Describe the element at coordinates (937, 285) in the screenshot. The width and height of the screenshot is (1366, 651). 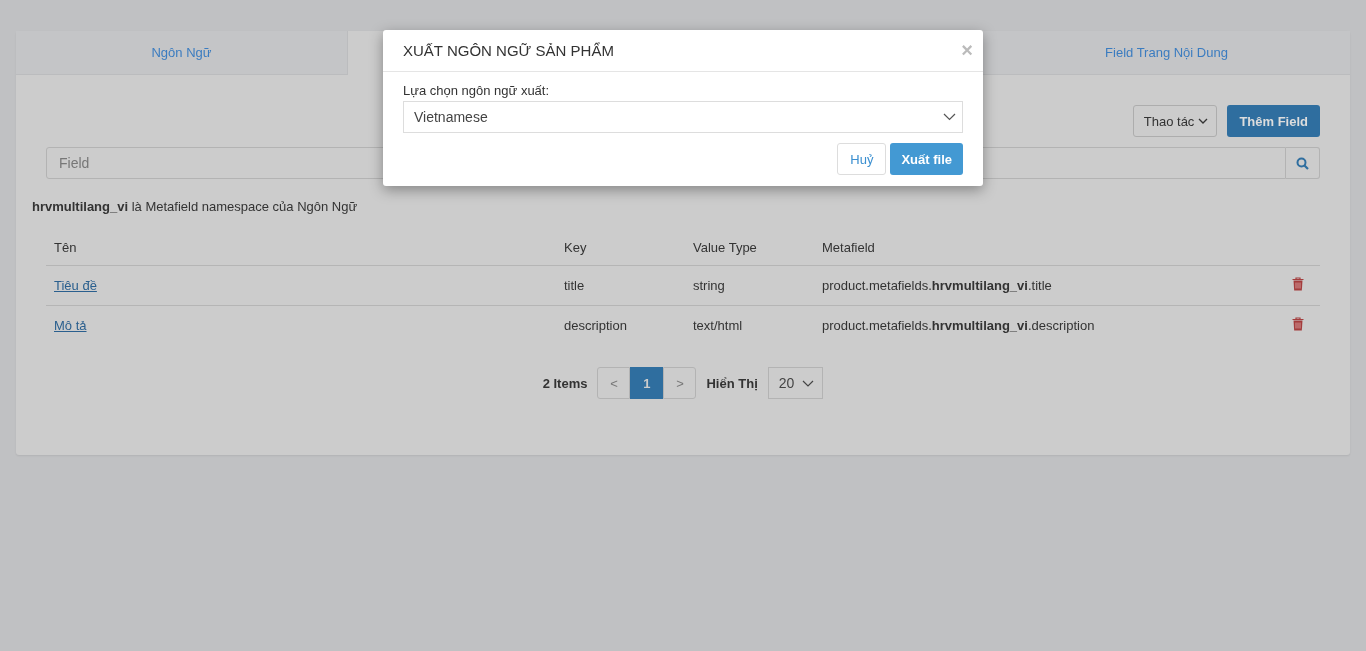
I see `table-cell: product.metafields.hrvmultilang_vi.title` at that location.